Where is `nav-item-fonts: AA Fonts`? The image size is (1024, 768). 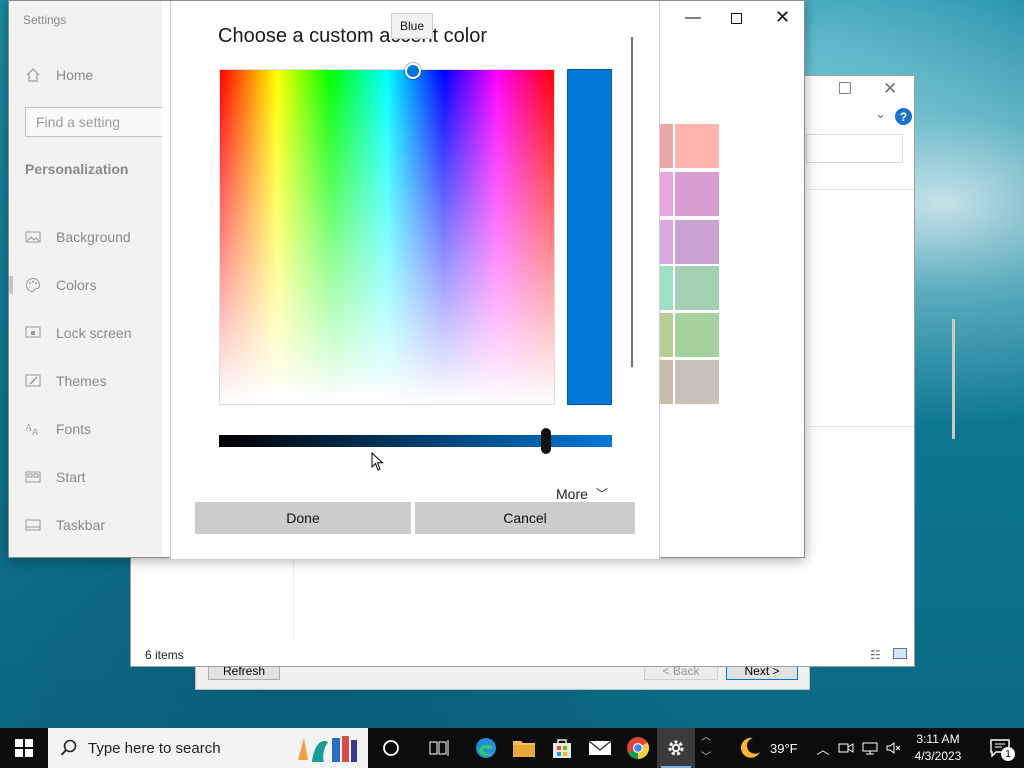 nav-item-fonts: AA Fonts is located at coordinates (85, 429).